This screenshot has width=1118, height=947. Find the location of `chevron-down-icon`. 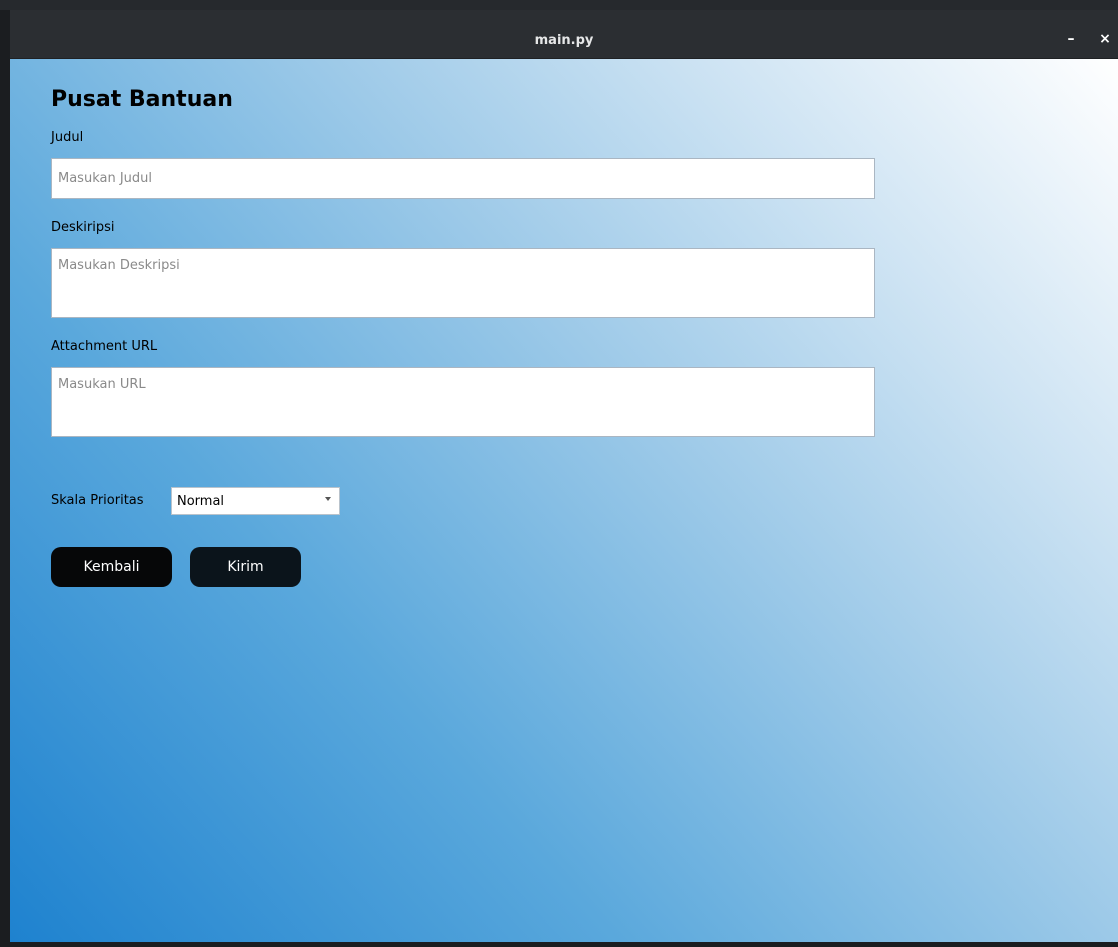

chevron-down-icon is located at coordinates (328, 499).